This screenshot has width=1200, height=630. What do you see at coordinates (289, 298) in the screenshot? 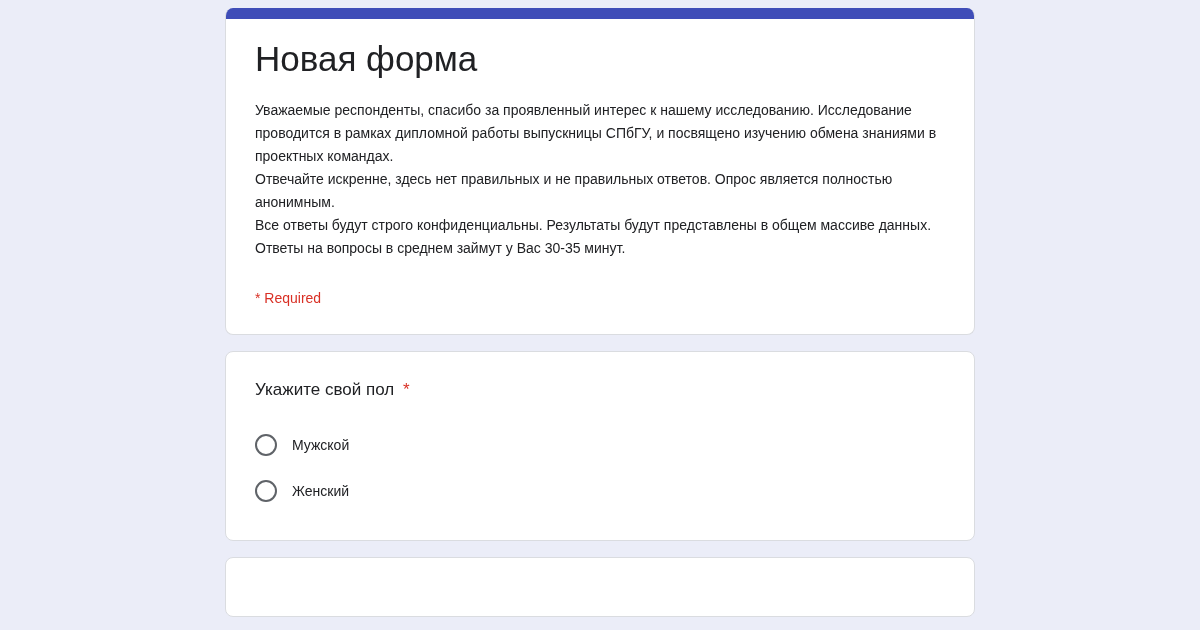
I see `required-note: * Required` at bounding box center [289, 298].